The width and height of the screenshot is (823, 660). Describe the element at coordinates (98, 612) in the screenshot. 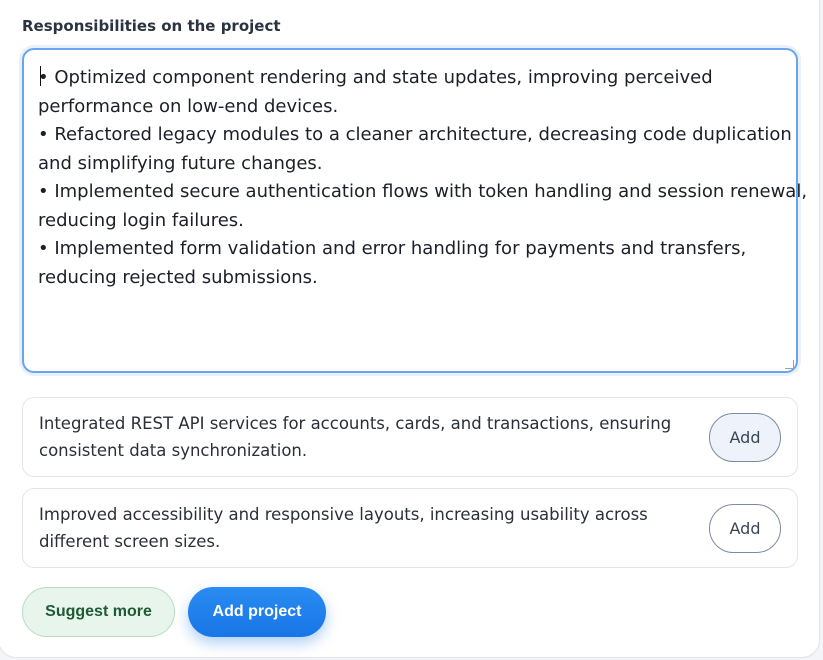

I see `suggest-more-button: Suggest more` at that location.